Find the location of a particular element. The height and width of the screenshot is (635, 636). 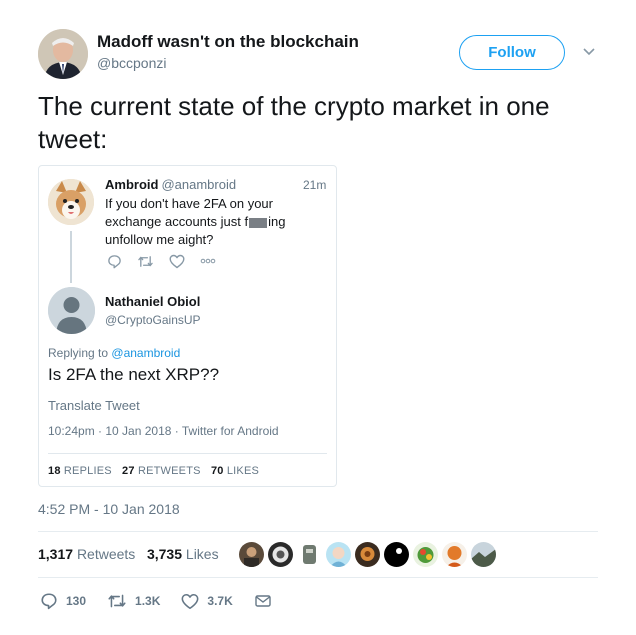

reply-button: 130 is located at coordinates (63, 601).